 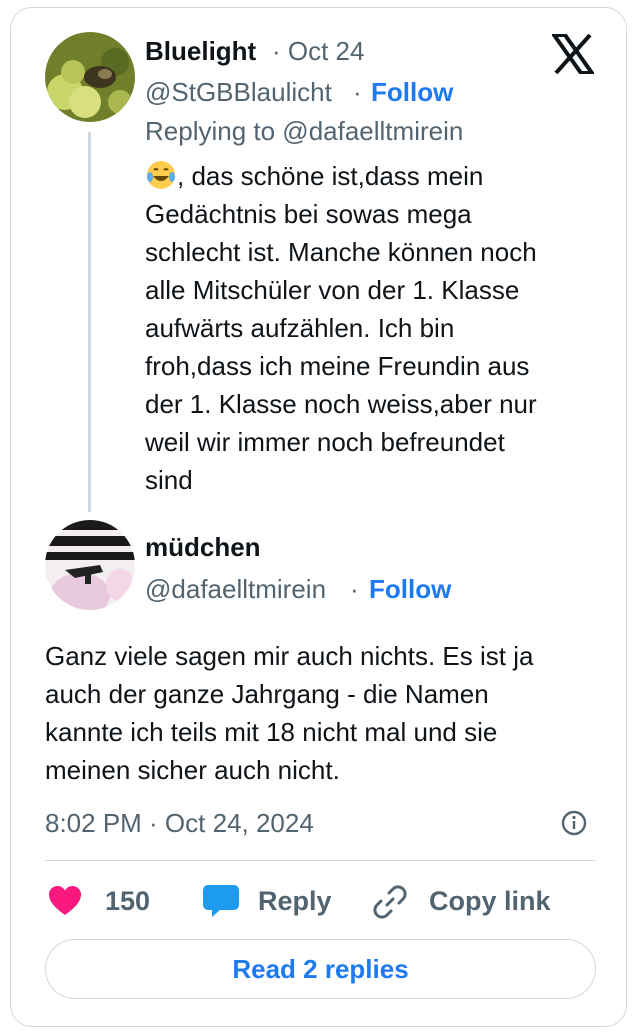 I want to click on like-button: 150, so click(x=105, y=902).